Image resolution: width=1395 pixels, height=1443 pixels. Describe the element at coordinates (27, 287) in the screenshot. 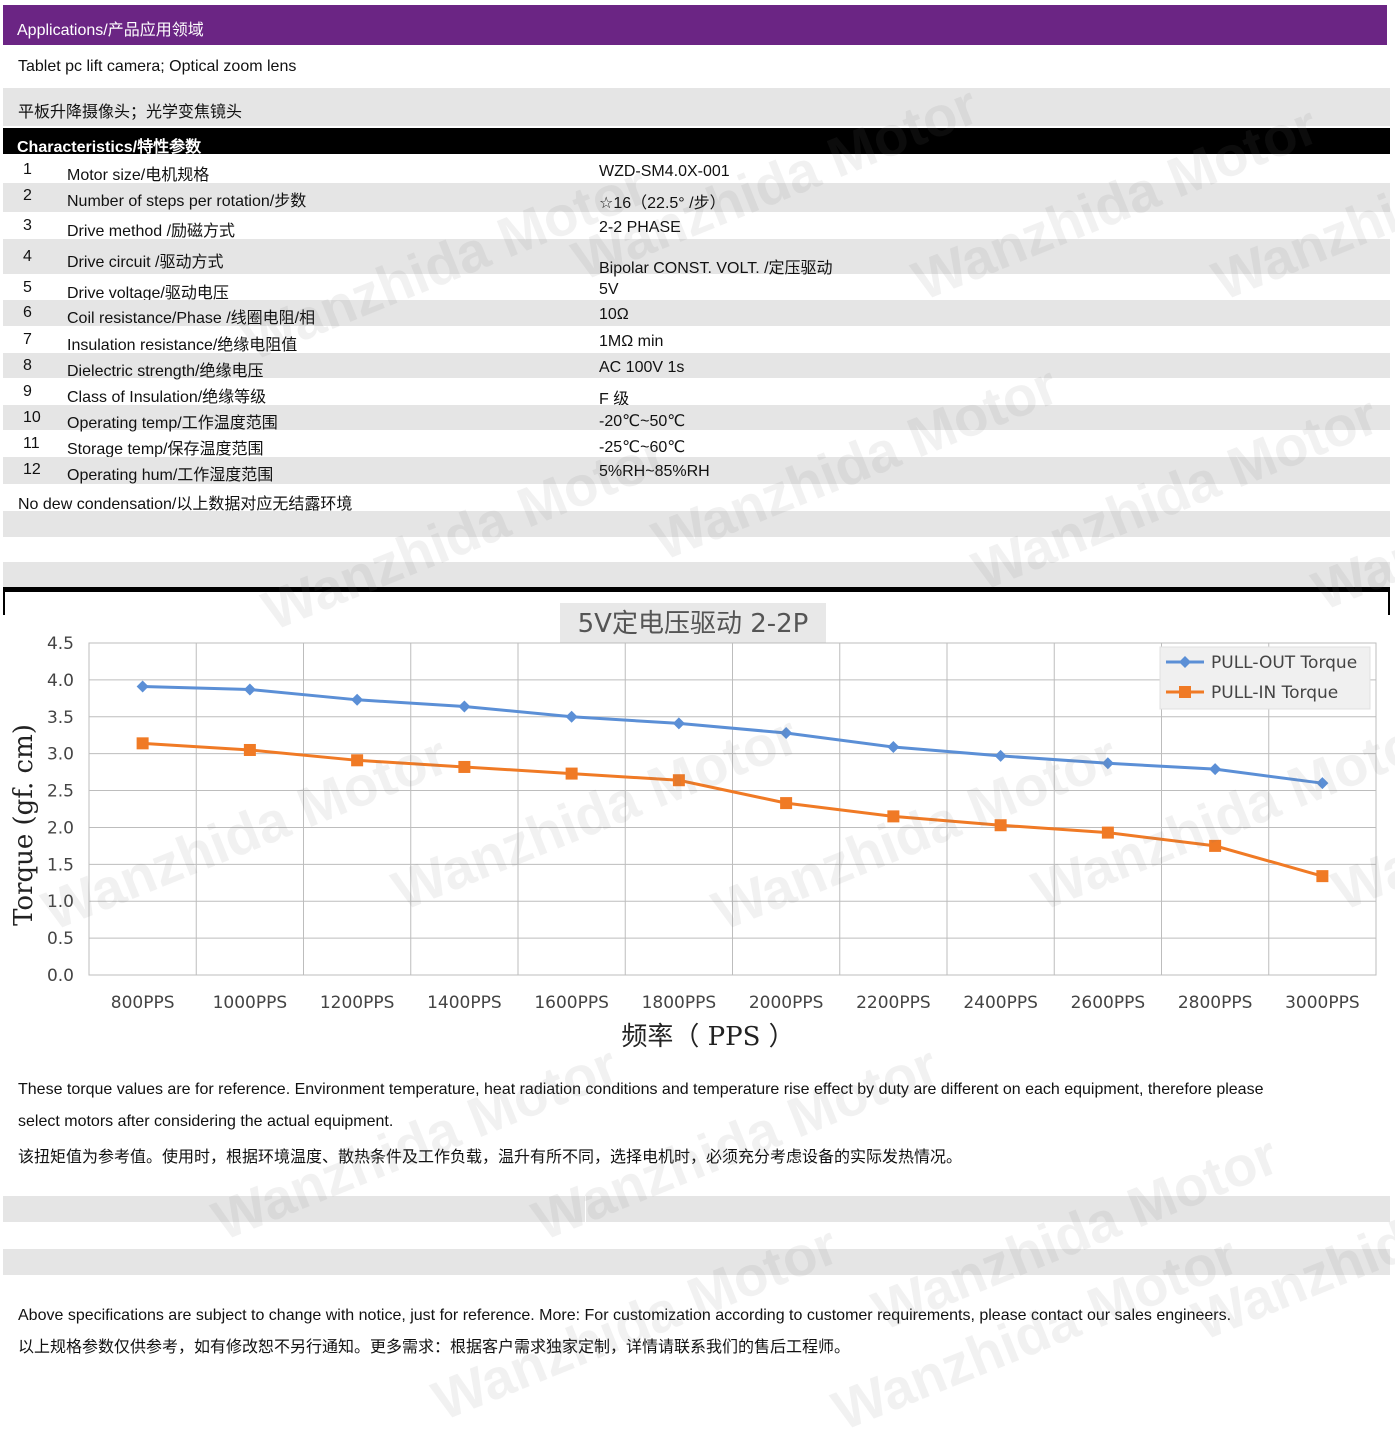

I see `row-number: 5` at that location.